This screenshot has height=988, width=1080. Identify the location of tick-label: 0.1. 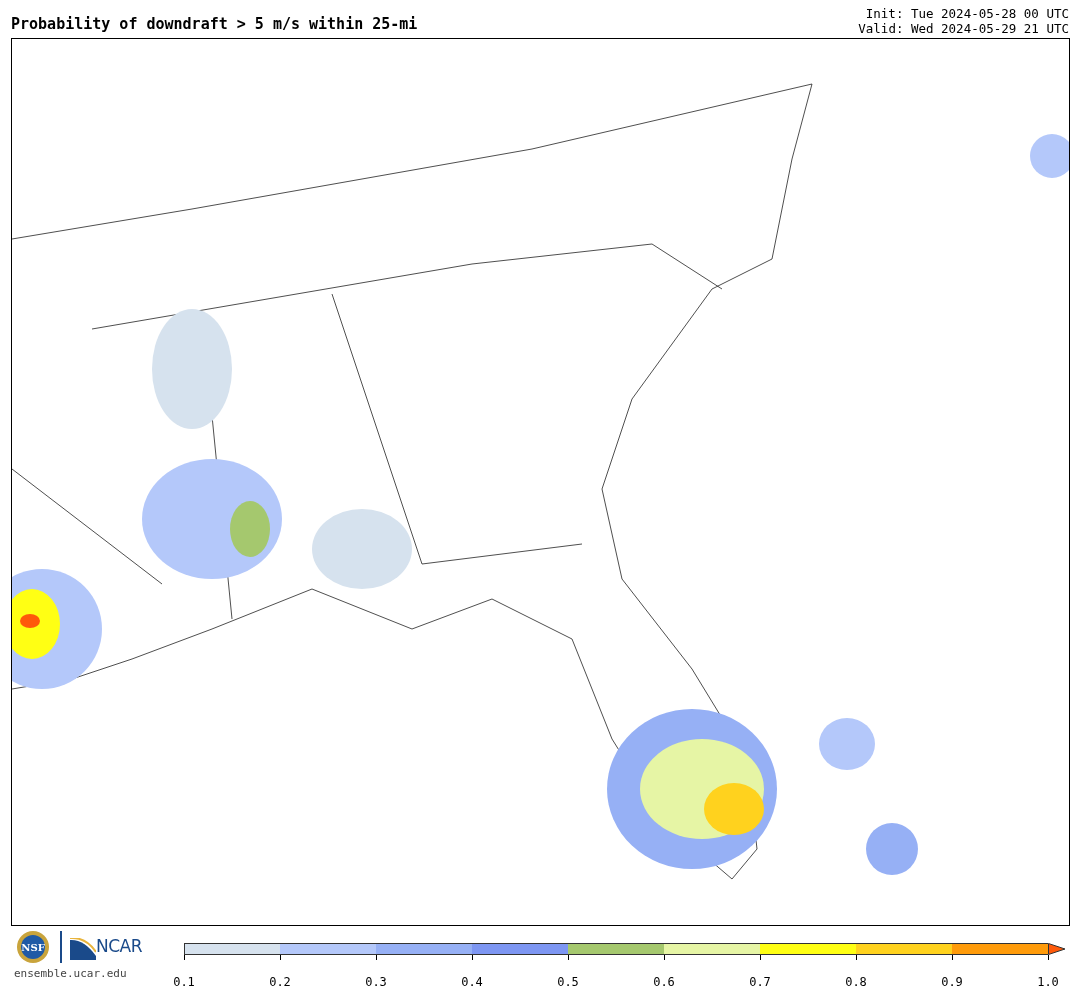
(184, 981).